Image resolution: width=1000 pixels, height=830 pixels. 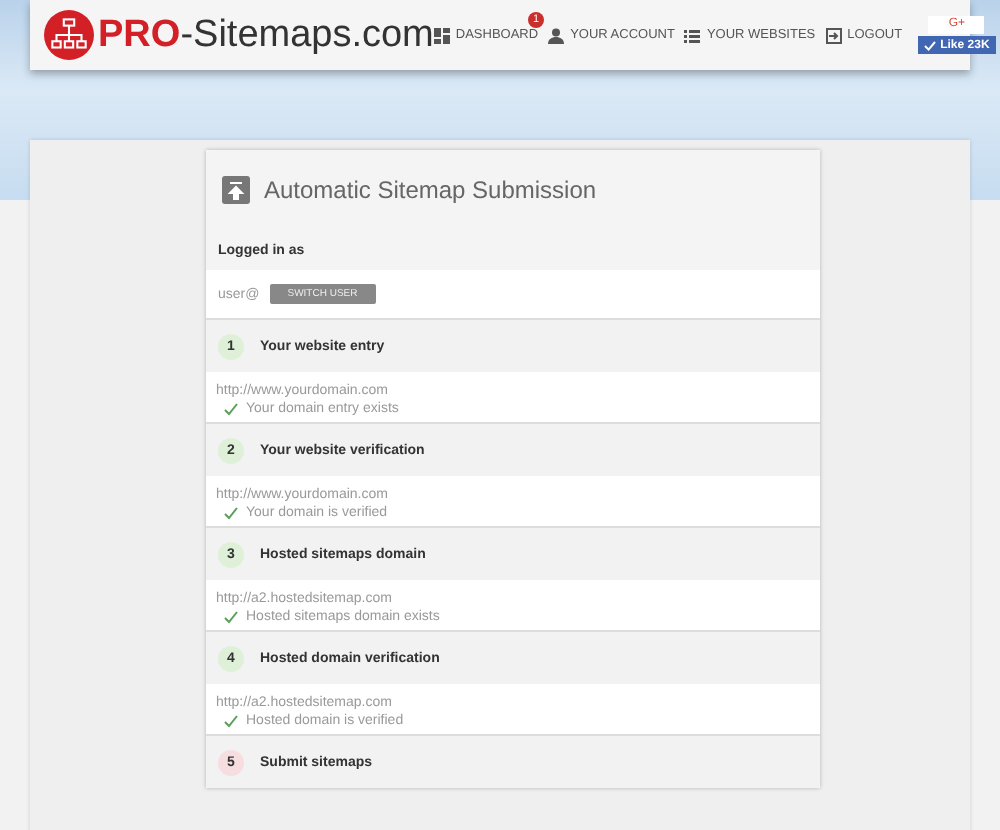 What do you see at coordinates (556, 35) in the screenshot?
I see `person-icon` at bounding box center [556, 35].